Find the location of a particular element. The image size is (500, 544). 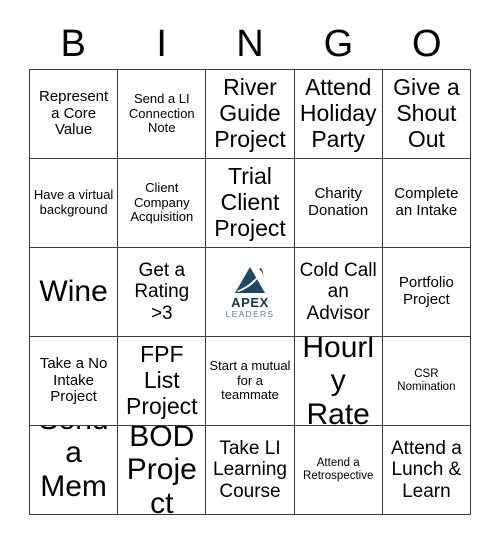

bingo-cell-label: Take LI Learning Course is located at coordinates (250, 470).